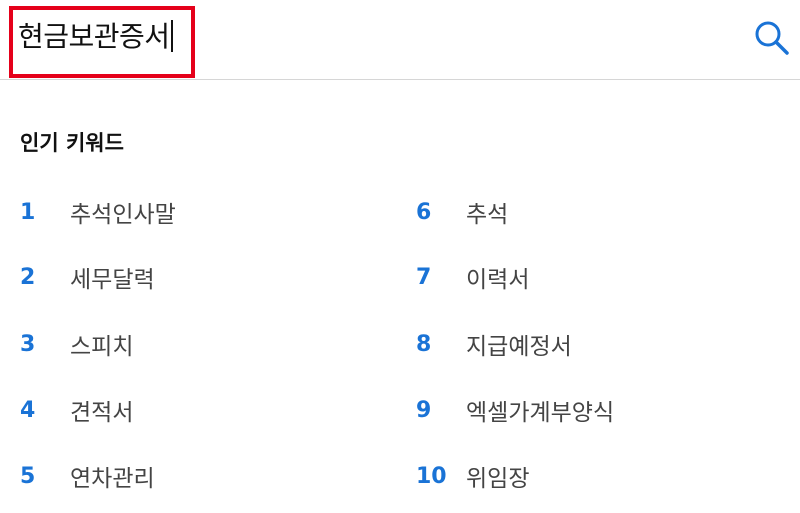  Describe the element at coordinates (498, 280) in the screenshot. I see `keyword-text: 이력서` at that location.